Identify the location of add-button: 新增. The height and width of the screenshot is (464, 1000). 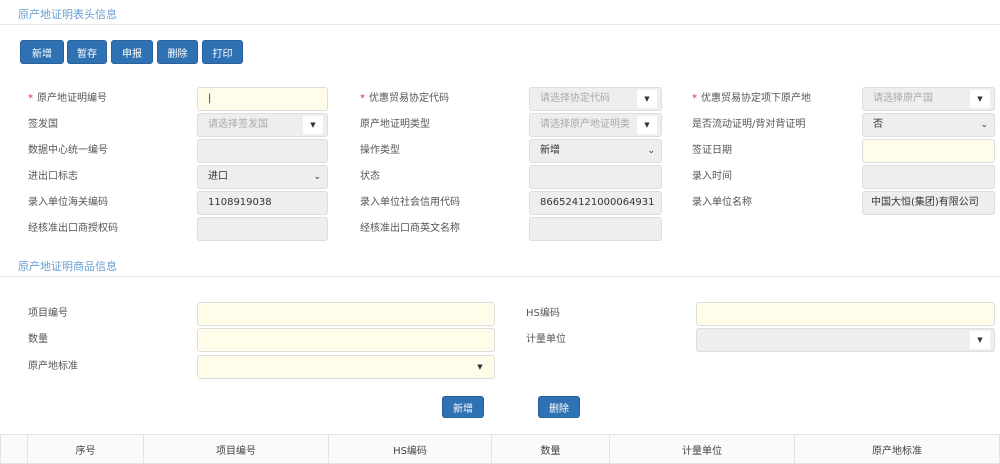
(42, 52).